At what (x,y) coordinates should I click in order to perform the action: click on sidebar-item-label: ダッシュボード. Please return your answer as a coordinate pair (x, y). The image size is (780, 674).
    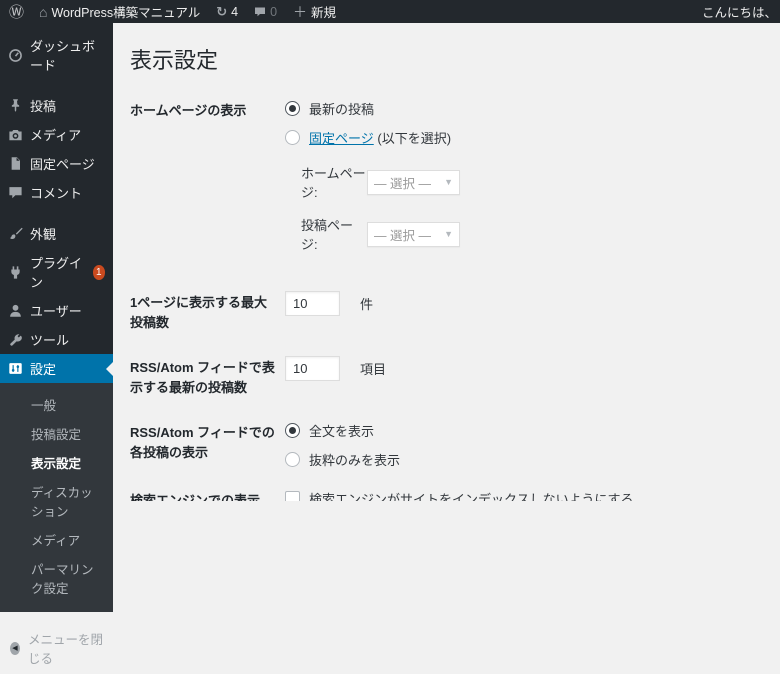
    Looking at the image, I should click on (67, 55).